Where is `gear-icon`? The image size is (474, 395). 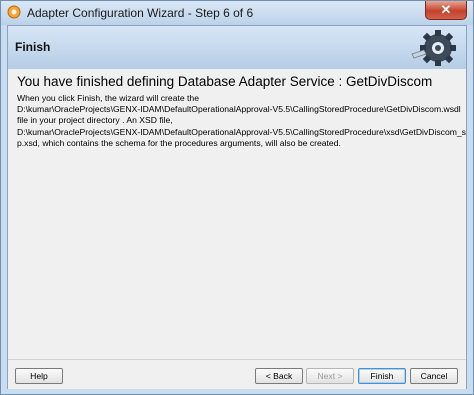
gear-icon is located at coordinates (433, 48).